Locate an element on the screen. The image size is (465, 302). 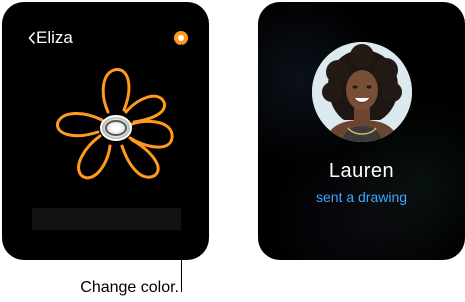
callout-label: Change color. is located at coordinates (129, 287).